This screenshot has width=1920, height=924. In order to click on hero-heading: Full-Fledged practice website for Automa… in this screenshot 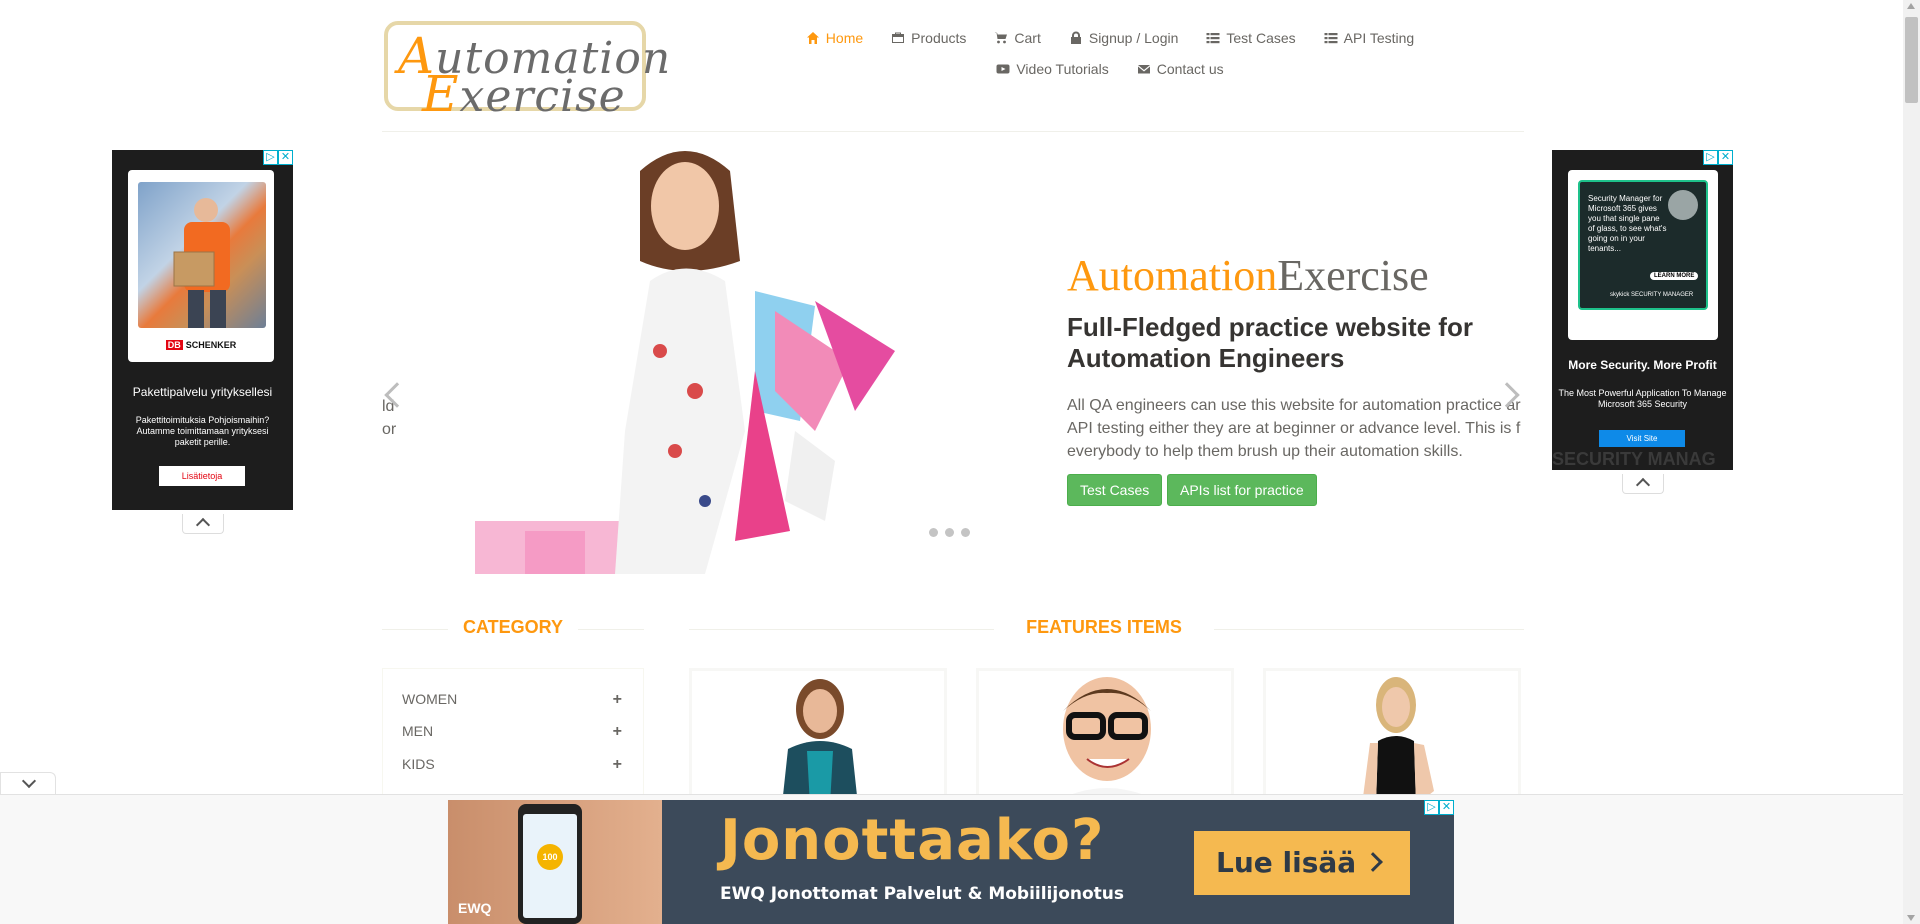, I will do `click(1270, 342)`.